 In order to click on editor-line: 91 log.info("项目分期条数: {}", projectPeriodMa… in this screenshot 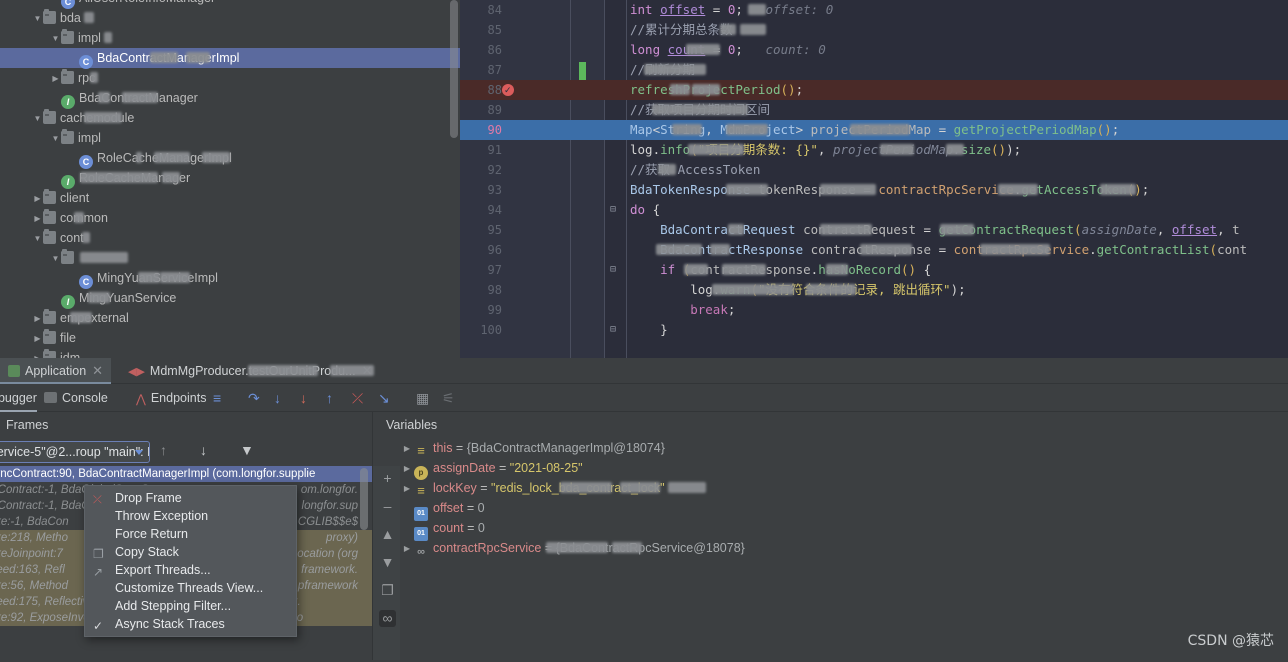, I will do `click(874, 150)`.